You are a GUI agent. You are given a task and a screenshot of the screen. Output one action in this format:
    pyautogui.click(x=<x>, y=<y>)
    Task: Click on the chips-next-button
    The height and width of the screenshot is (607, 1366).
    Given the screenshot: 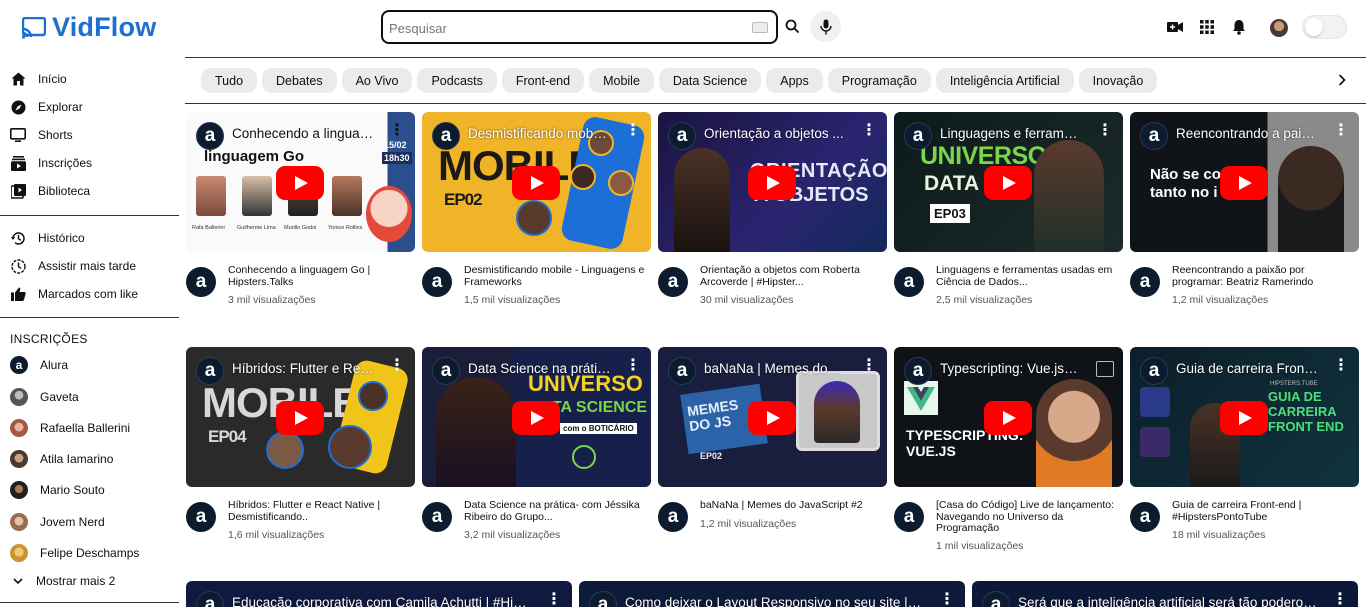 What is the action you would take?
    pyautogui.click(x=1342, y=80)
    